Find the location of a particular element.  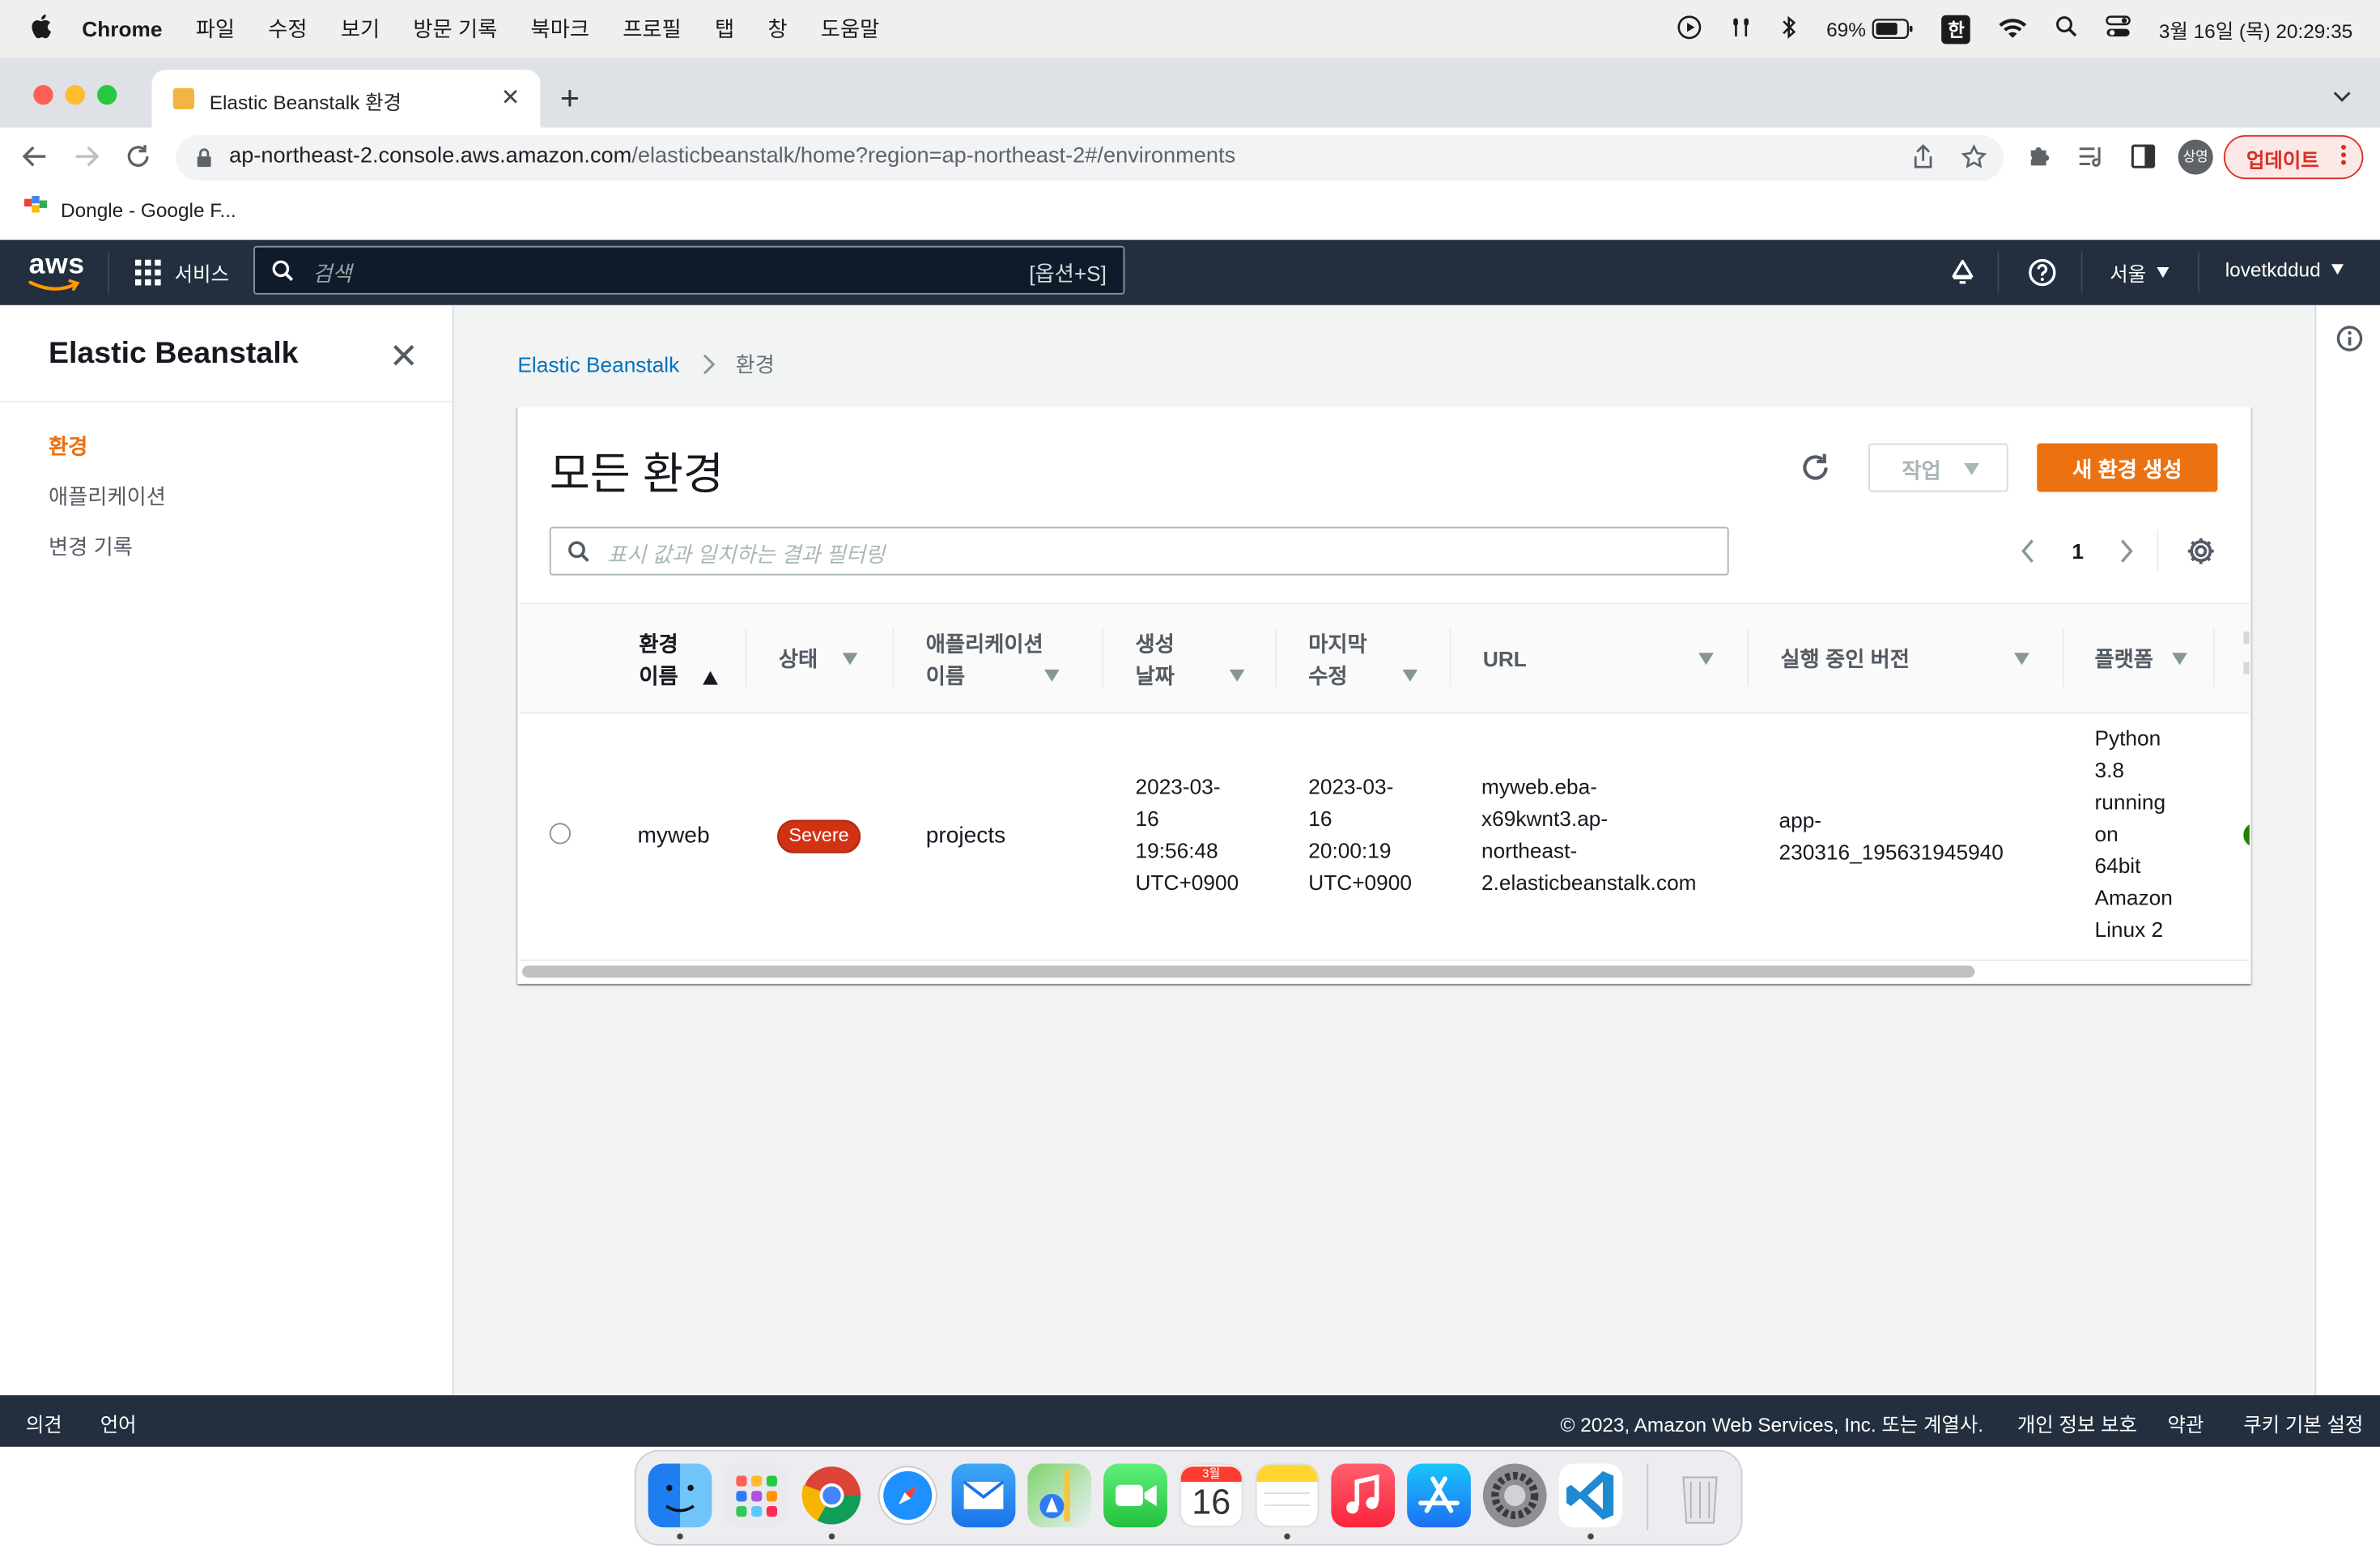

environment-name-link: myweb is located at coordinates (674, 836).